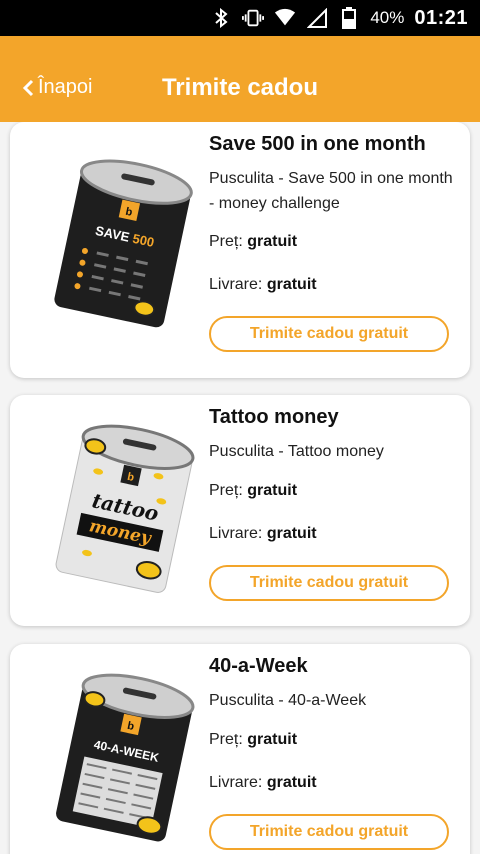 This screenshot has width=480, height=854. I want to click on product-name: Tattoo money, so click(274, 417).